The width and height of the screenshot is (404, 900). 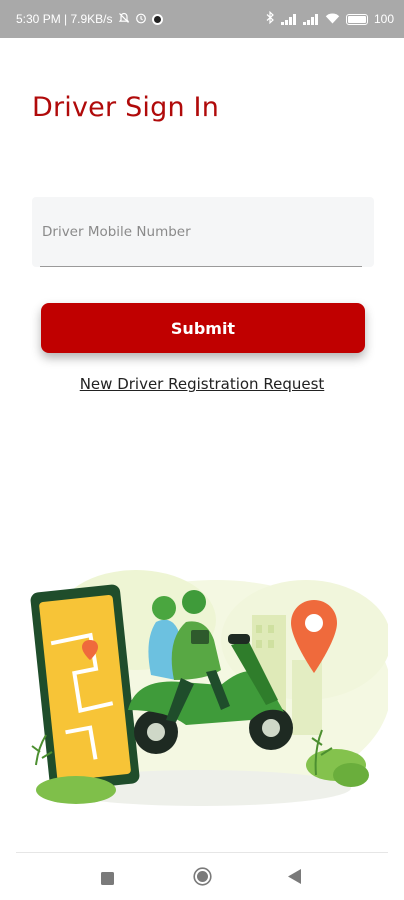 What do you see at coordinates (64, 19) in the screenshot?
I see `status-time-speed: 5:30 PM | 7.9KB/s` at bounding box center [64, 19].